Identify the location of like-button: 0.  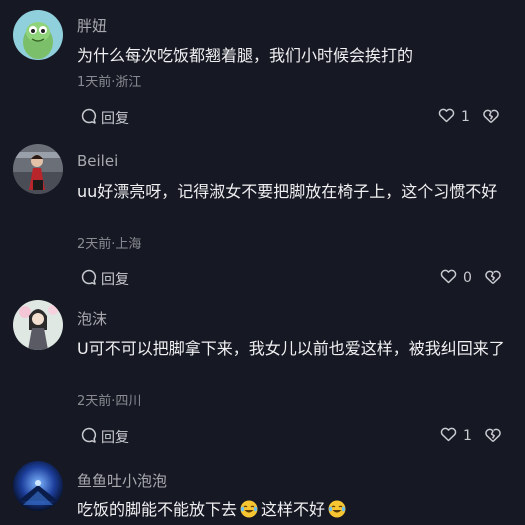
(456, 278).